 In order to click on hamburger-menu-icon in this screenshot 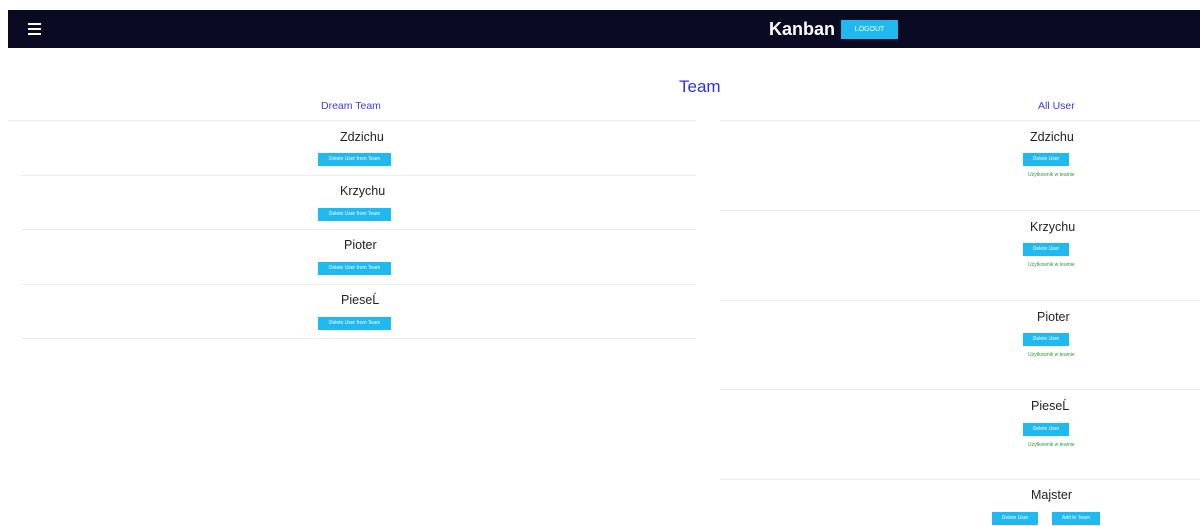, I will do `click(34, 29)`.